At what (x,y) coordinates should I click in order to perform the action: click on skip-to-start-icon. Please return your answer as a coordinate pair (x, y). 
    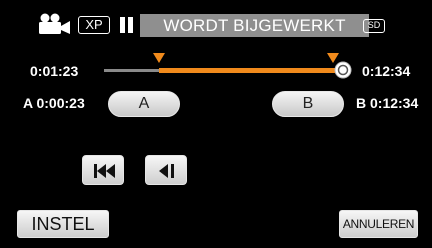
    Looking at the image, I should click on (104, 171).